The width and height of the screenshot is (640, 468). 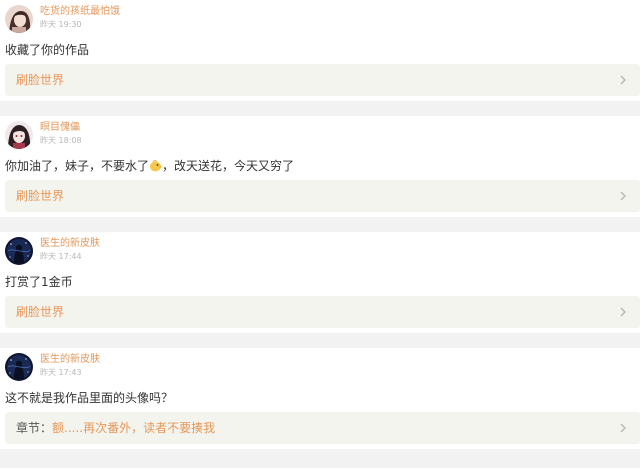 I want to click on comment-text-part: 你加油了，妹子，不要水了, so click(x=77, y=166).